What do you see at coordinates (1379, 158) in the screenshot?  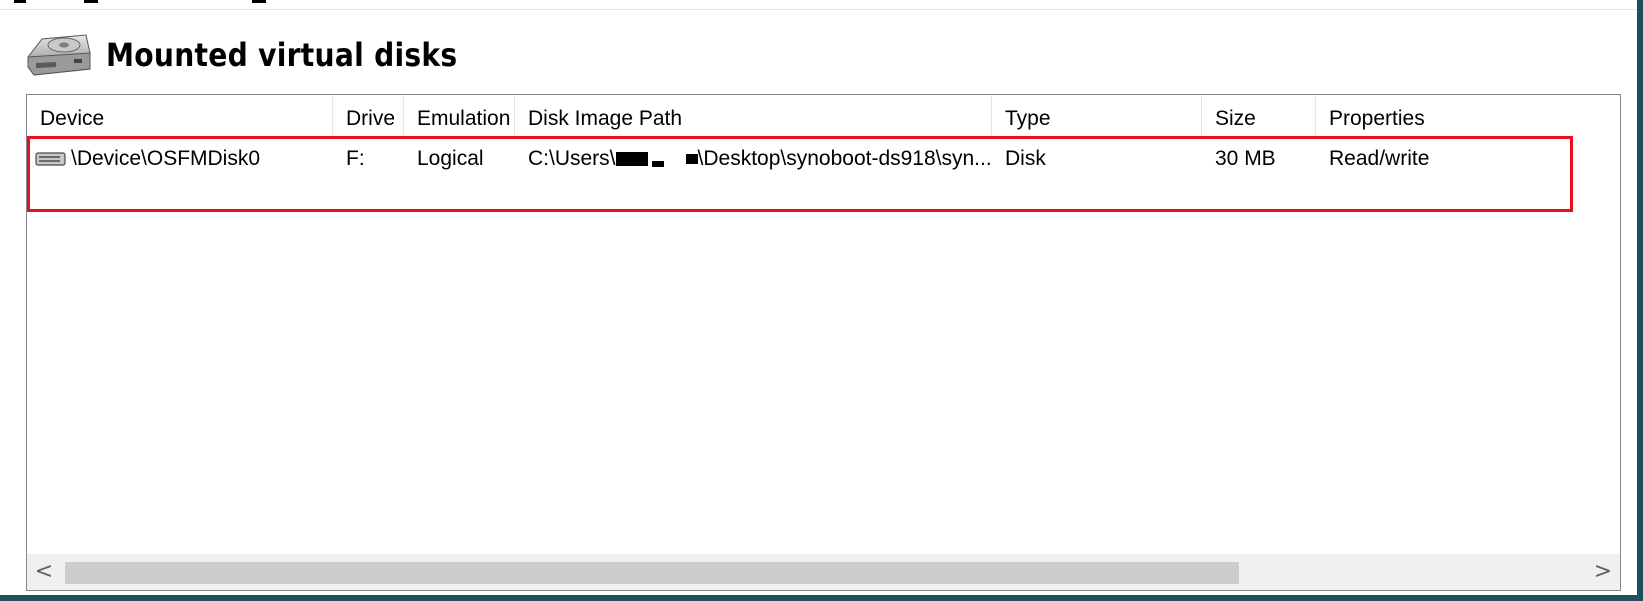 I see `properties-cell: Read/write` at bounding box center [1379, 158].